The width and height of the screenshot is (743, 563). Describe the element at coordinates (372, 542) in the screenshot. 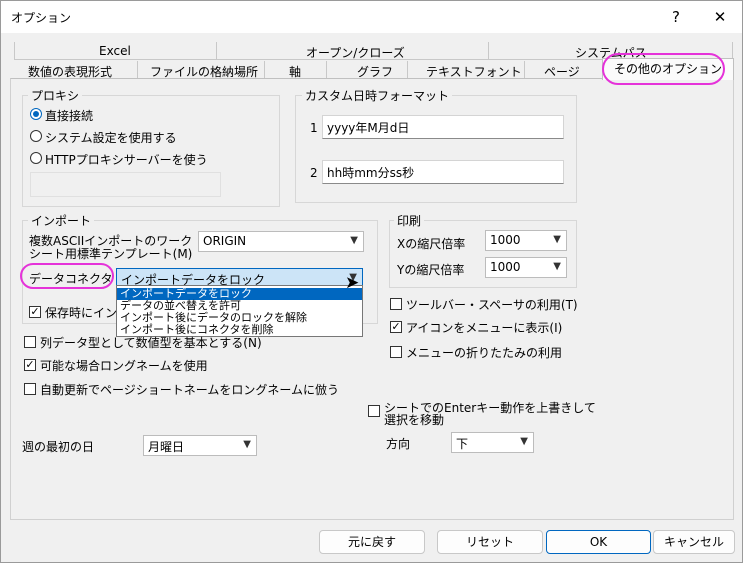

I see `restore-button: 元に戻す` at that location.